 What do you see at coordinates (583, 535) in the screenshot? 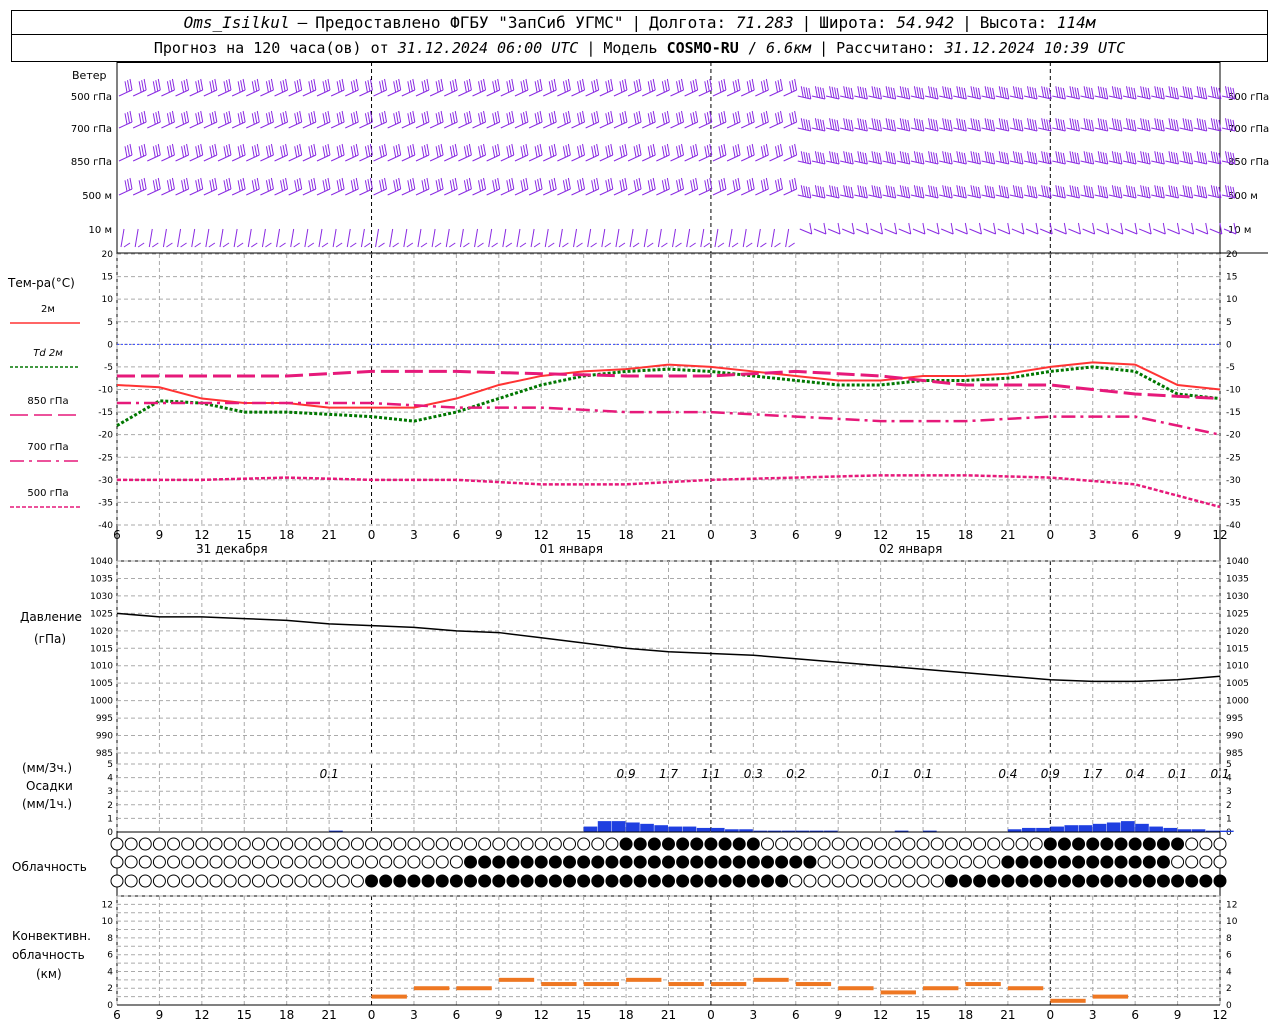
I see `x-tick-label-mid: 15` at bounding box center [583, 535].